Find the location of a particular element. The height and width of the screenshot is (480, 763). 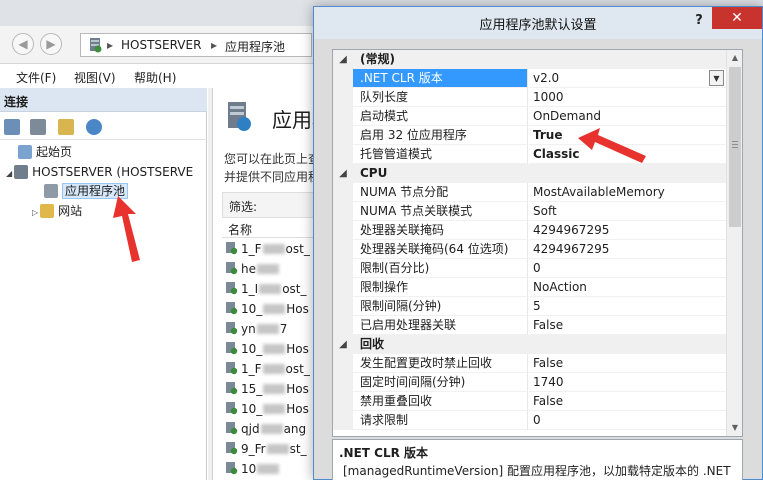

property-row: 队列长度 1000 is located at coordinates (529, 97).